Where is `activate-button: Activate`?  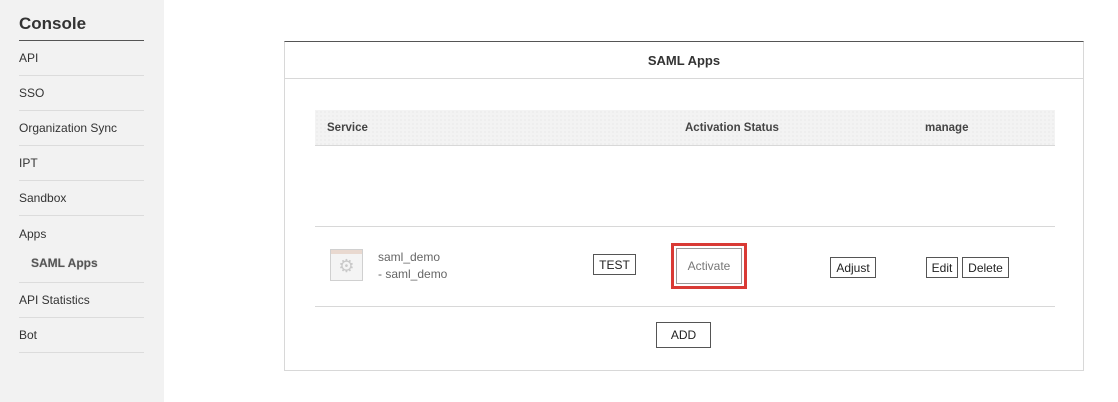
activate-button: Activate is located at coordinates (709, 266).